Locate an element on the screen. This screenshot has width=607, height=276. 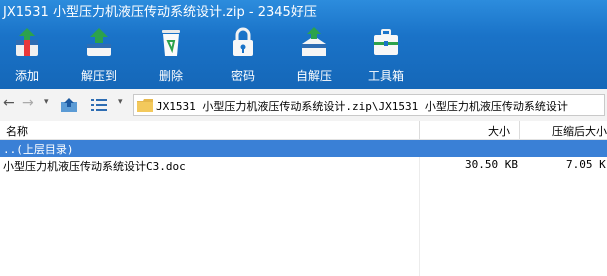
password-button: 密码 is located at coordinates (243, 55).